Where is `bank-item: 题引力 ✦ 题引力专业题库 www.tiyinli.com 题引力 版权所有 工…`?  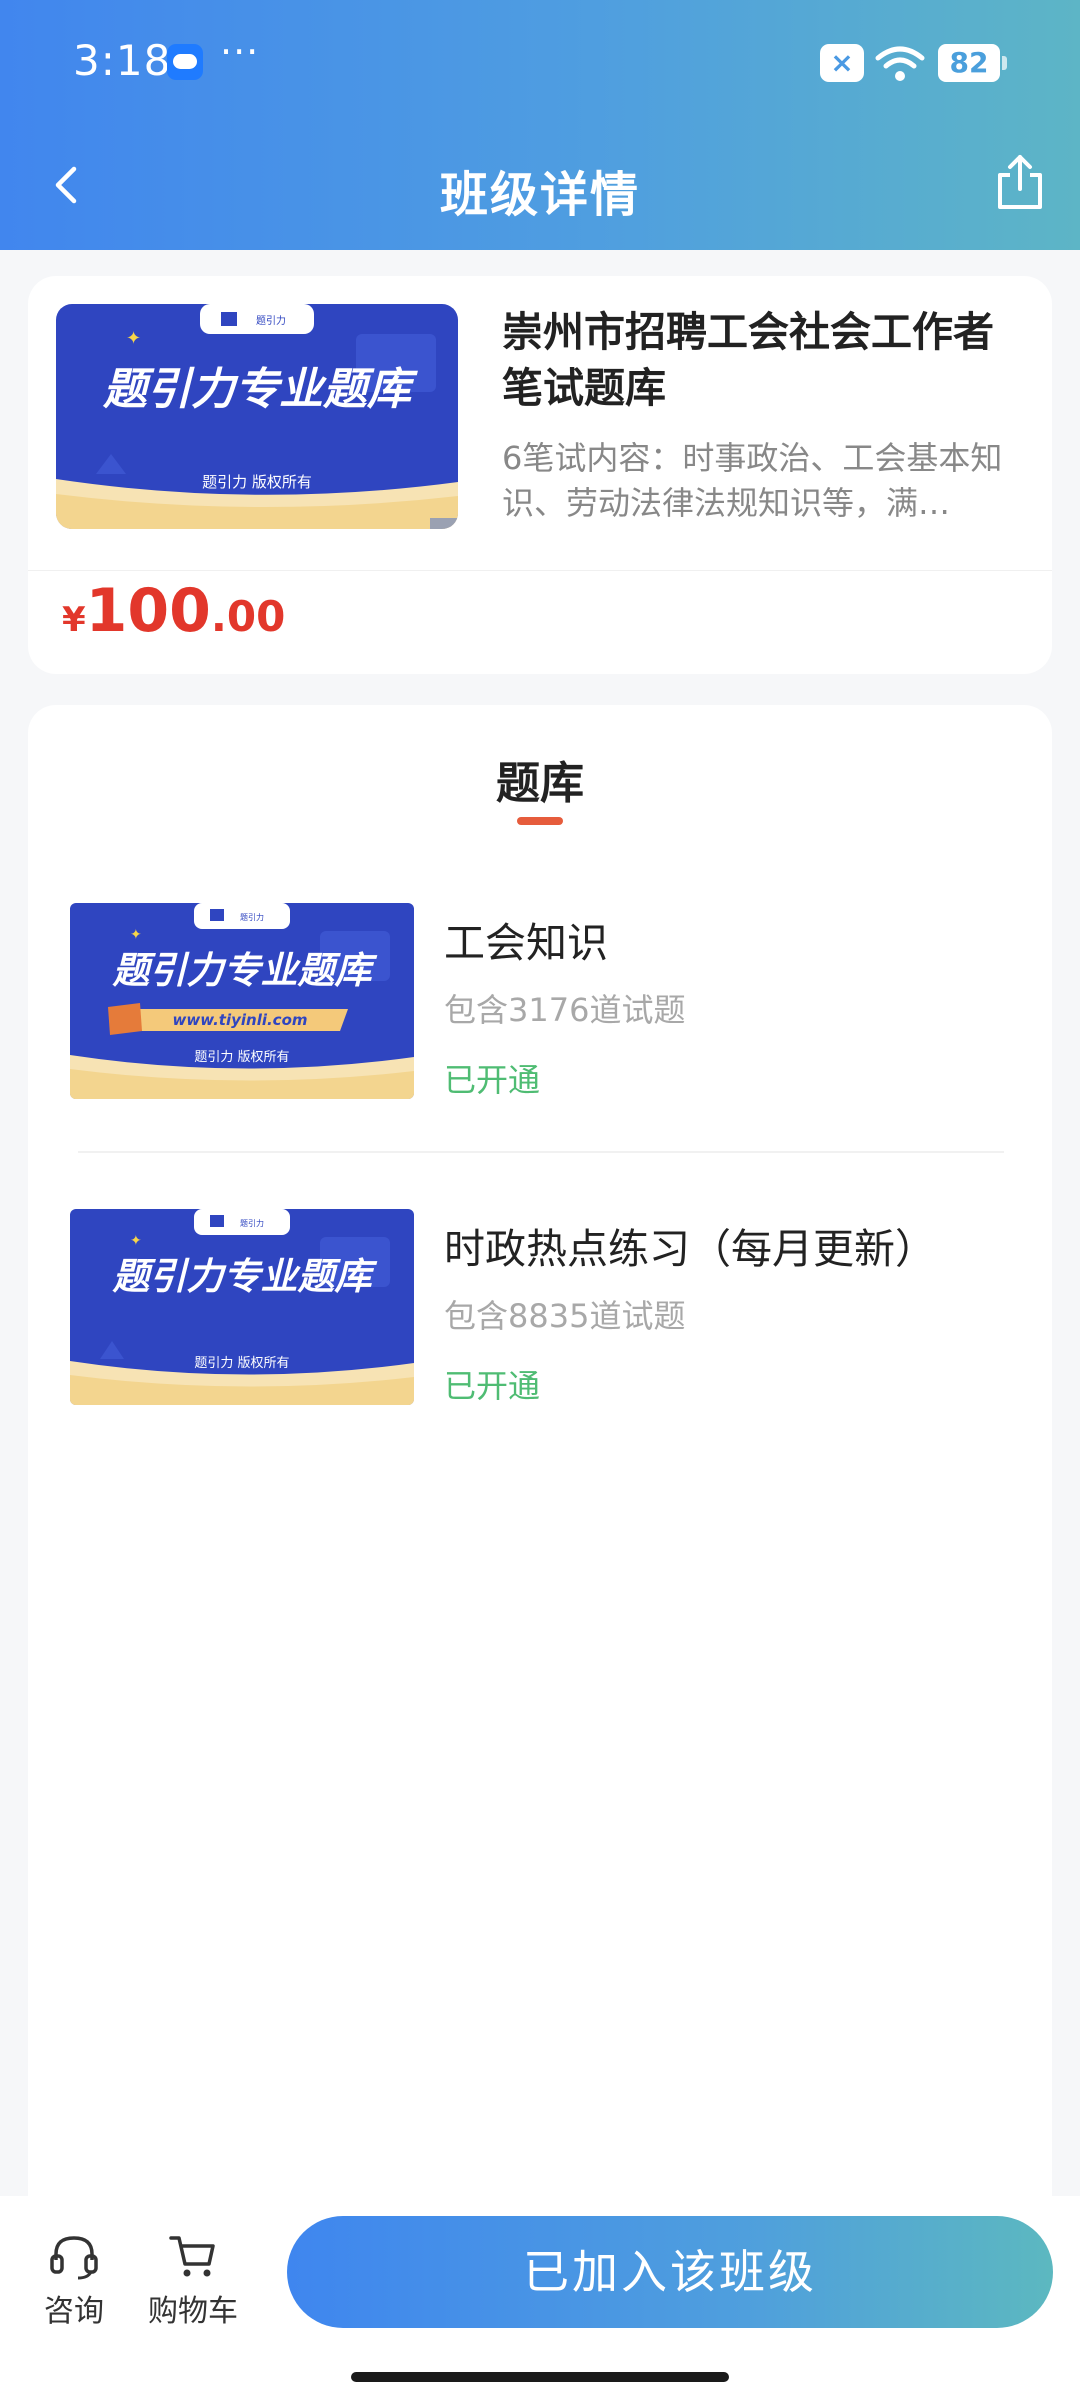
bank-item: 题引力 ✦ 题引力专业题库 www.tiyinli.com 题引力 版权所有 工… is located at coordinates (548, 1001).